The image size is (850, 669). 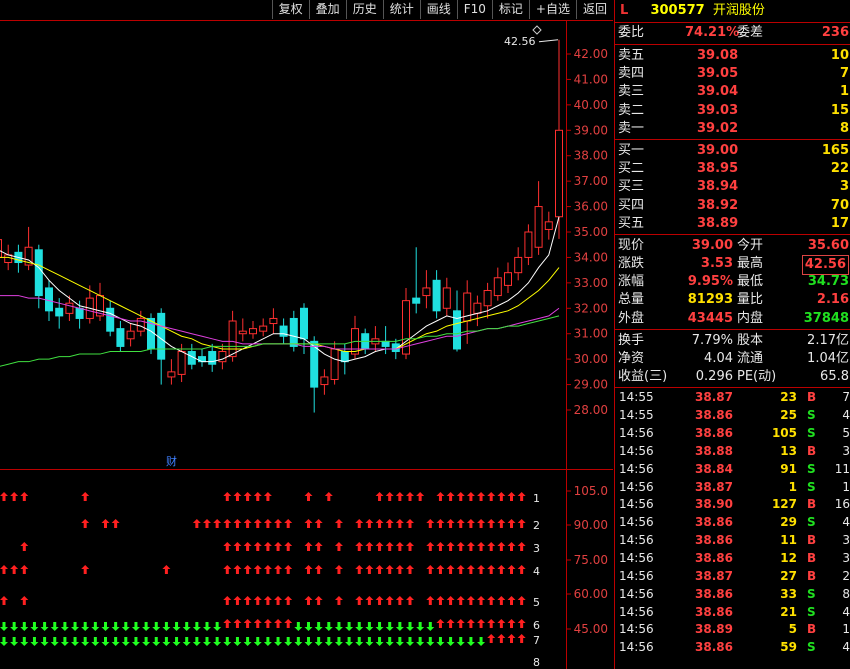 What do you see at coordinates (718, 358) in the screenshot?
I see `fund-value: 4.04` at bounding box center [718, 358].